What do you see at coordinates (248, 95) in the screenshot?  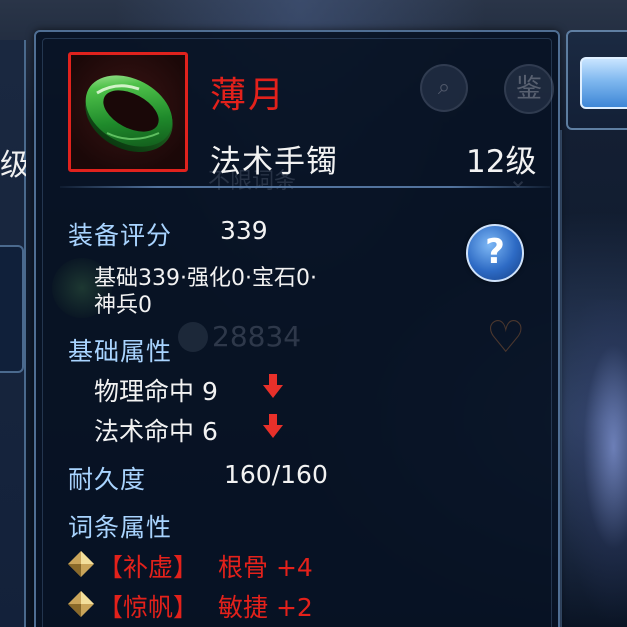 I see `item-name: 薄月` at bounding box center [248, 95].